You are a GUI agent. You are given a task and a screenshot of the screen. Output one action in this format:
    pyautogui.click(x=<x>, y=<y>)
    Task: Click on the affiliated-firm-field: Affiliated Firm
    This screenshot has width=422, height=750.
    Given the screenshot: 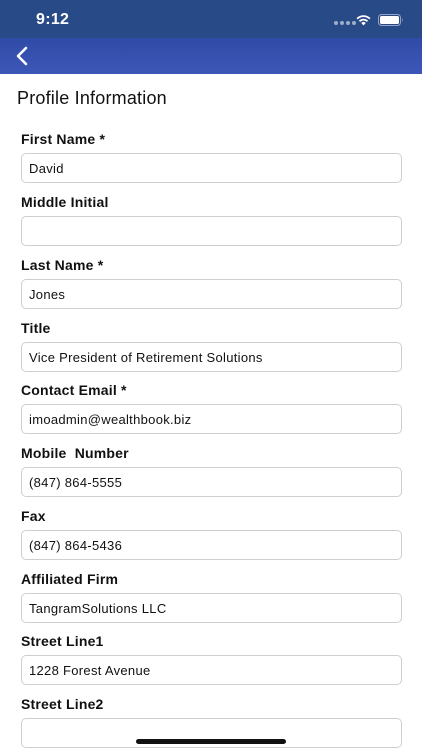 What is the action you would take?
    pyautogui.click(x=211, y=596)
    